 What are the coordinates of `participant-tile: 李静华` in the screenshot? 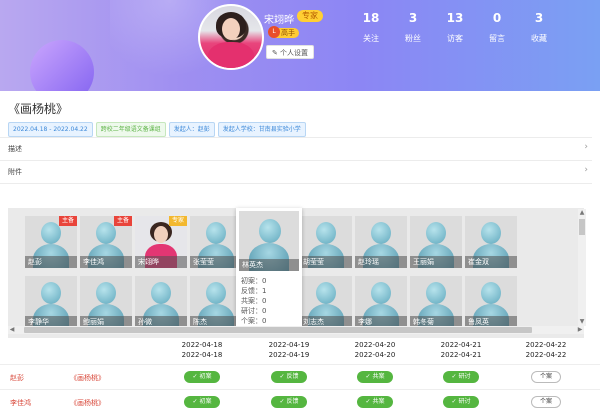 It's located at (51, 302).